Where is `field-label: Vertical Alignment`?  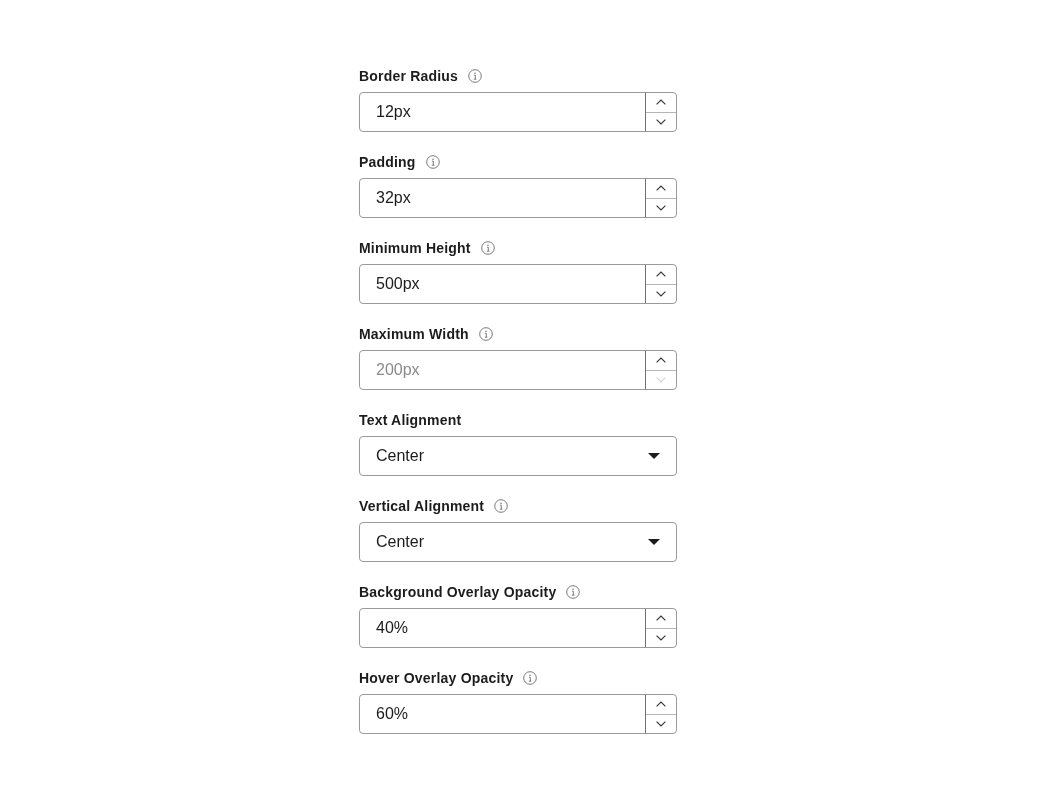
field-label: Vertical Alignment is located at coordinates (422, 506).